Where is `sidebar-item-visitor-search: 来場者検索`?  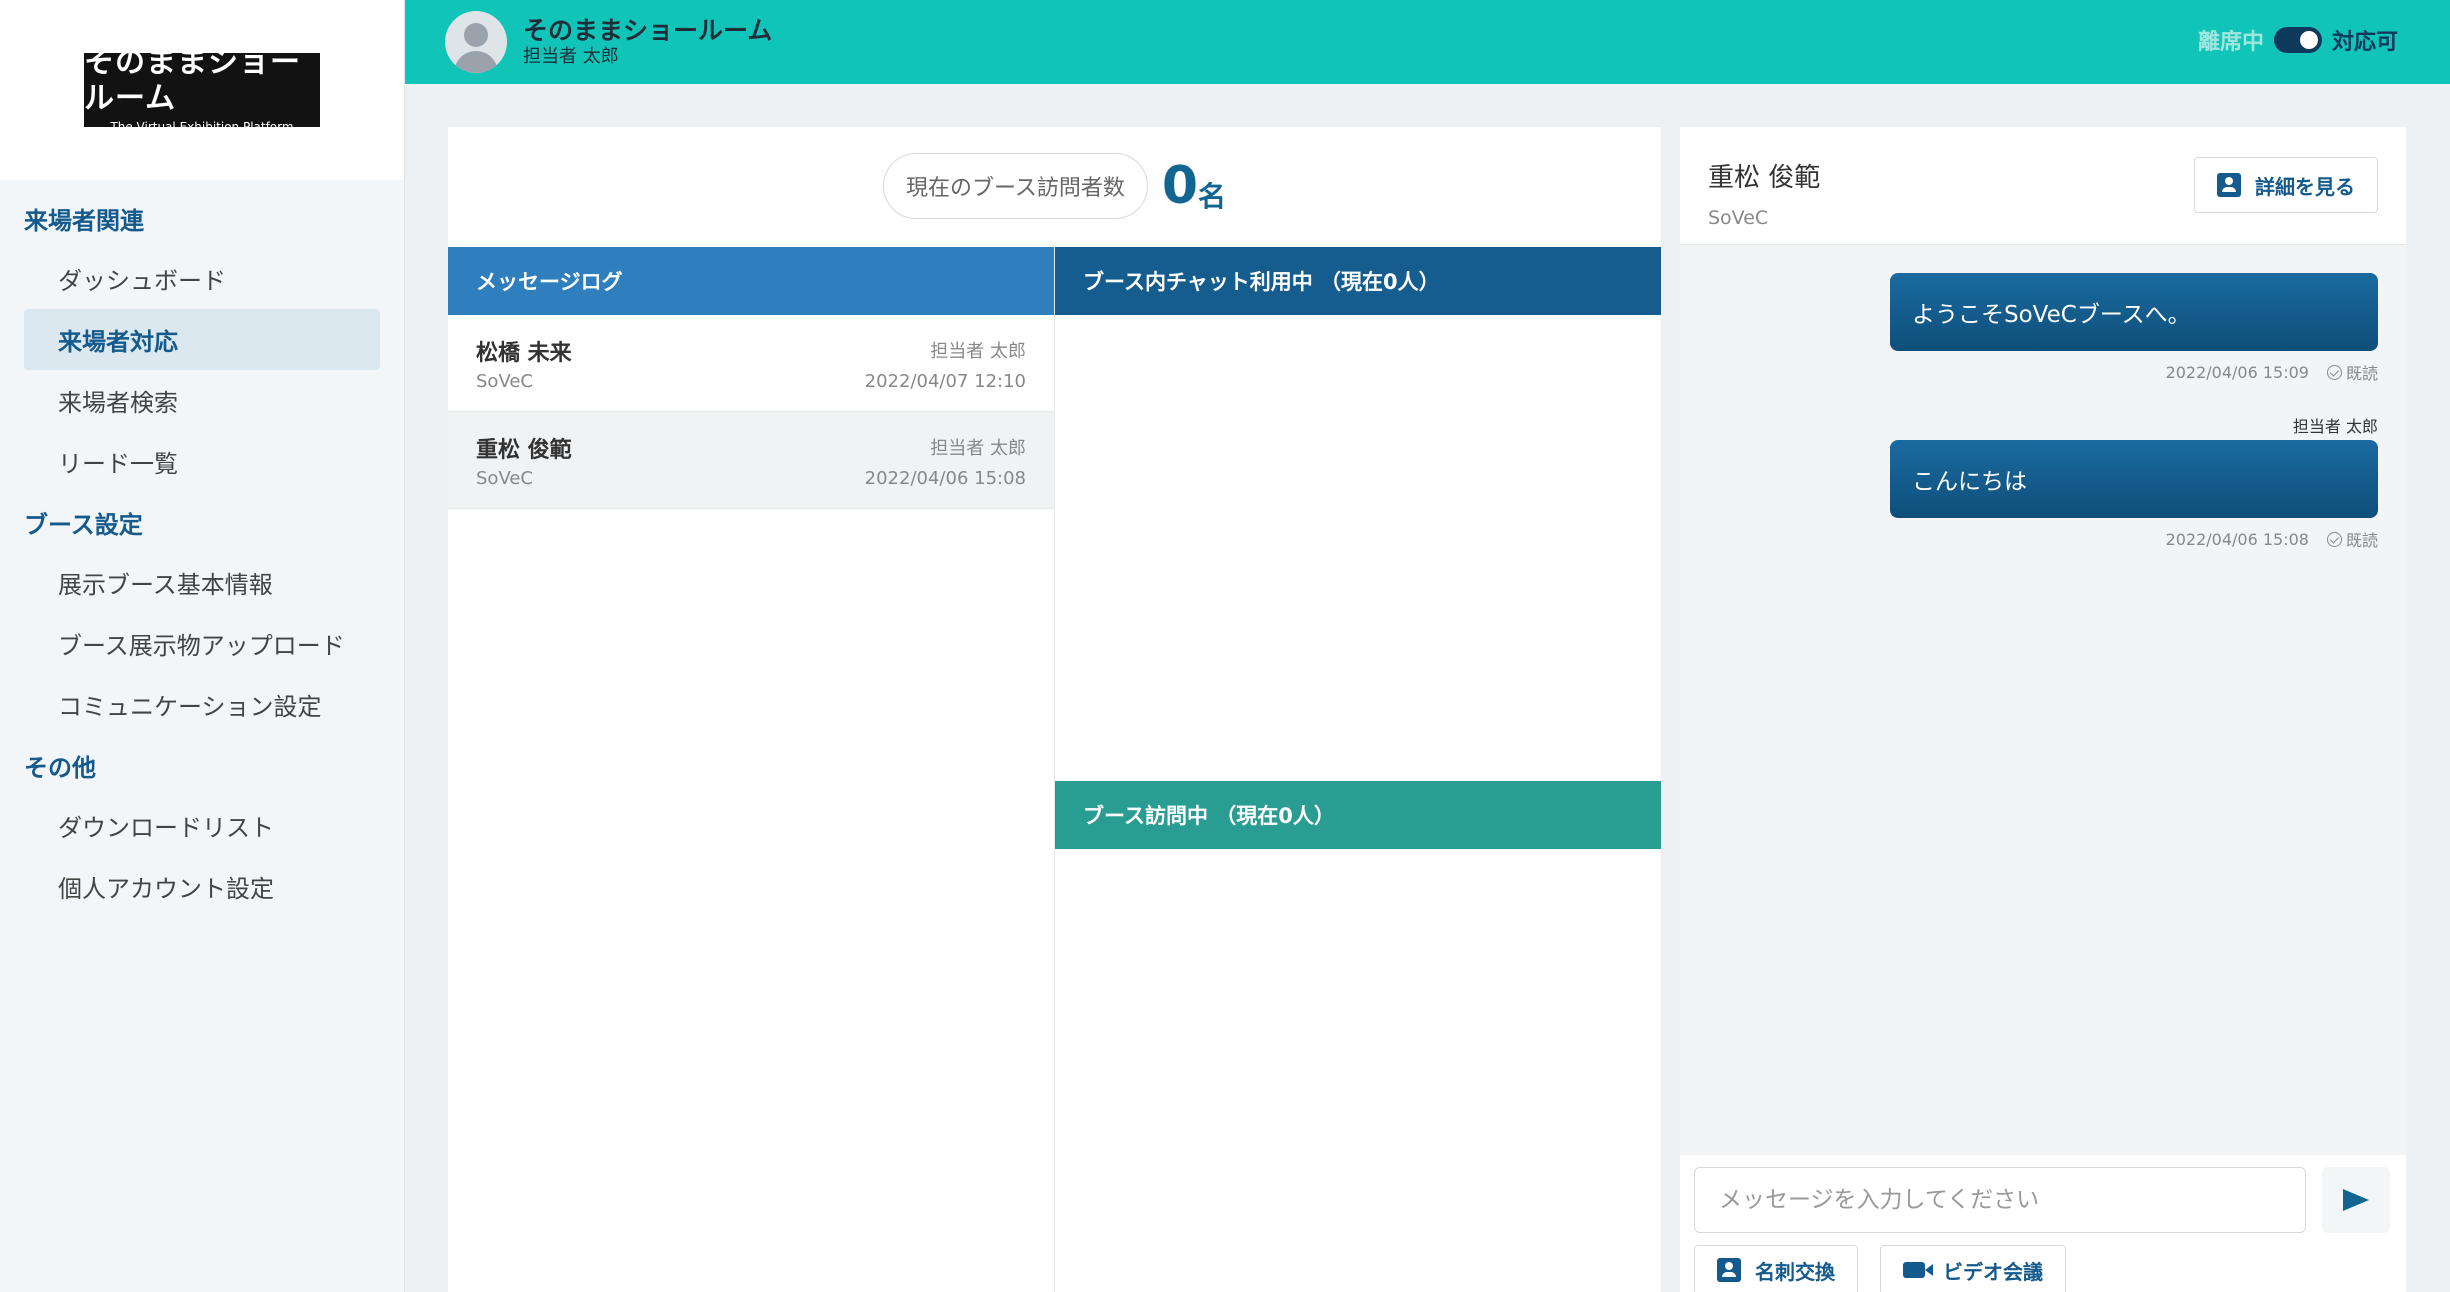
sidebar-item-visitor-search: 来場者検索 is located at coordinates (202, 400).